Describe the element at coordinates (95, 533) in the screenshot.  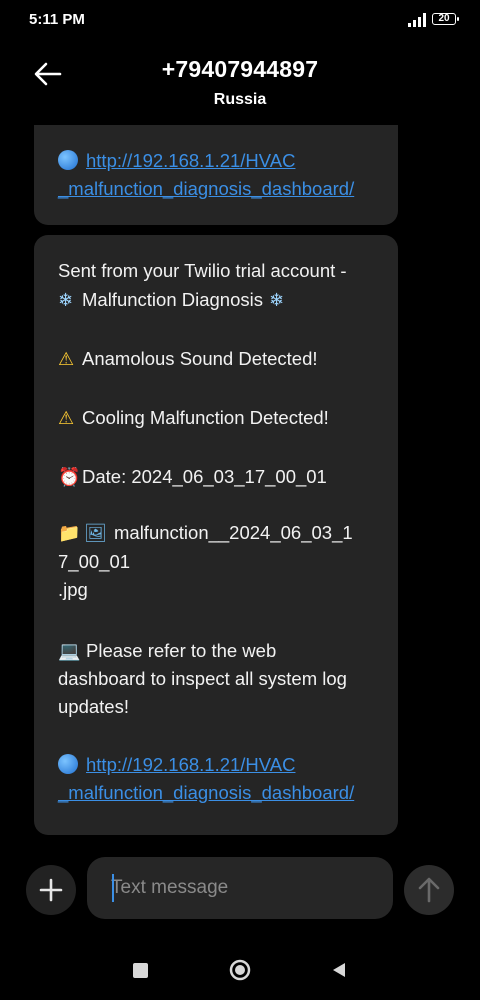
I see `picture-icon: 🖼` at that location.